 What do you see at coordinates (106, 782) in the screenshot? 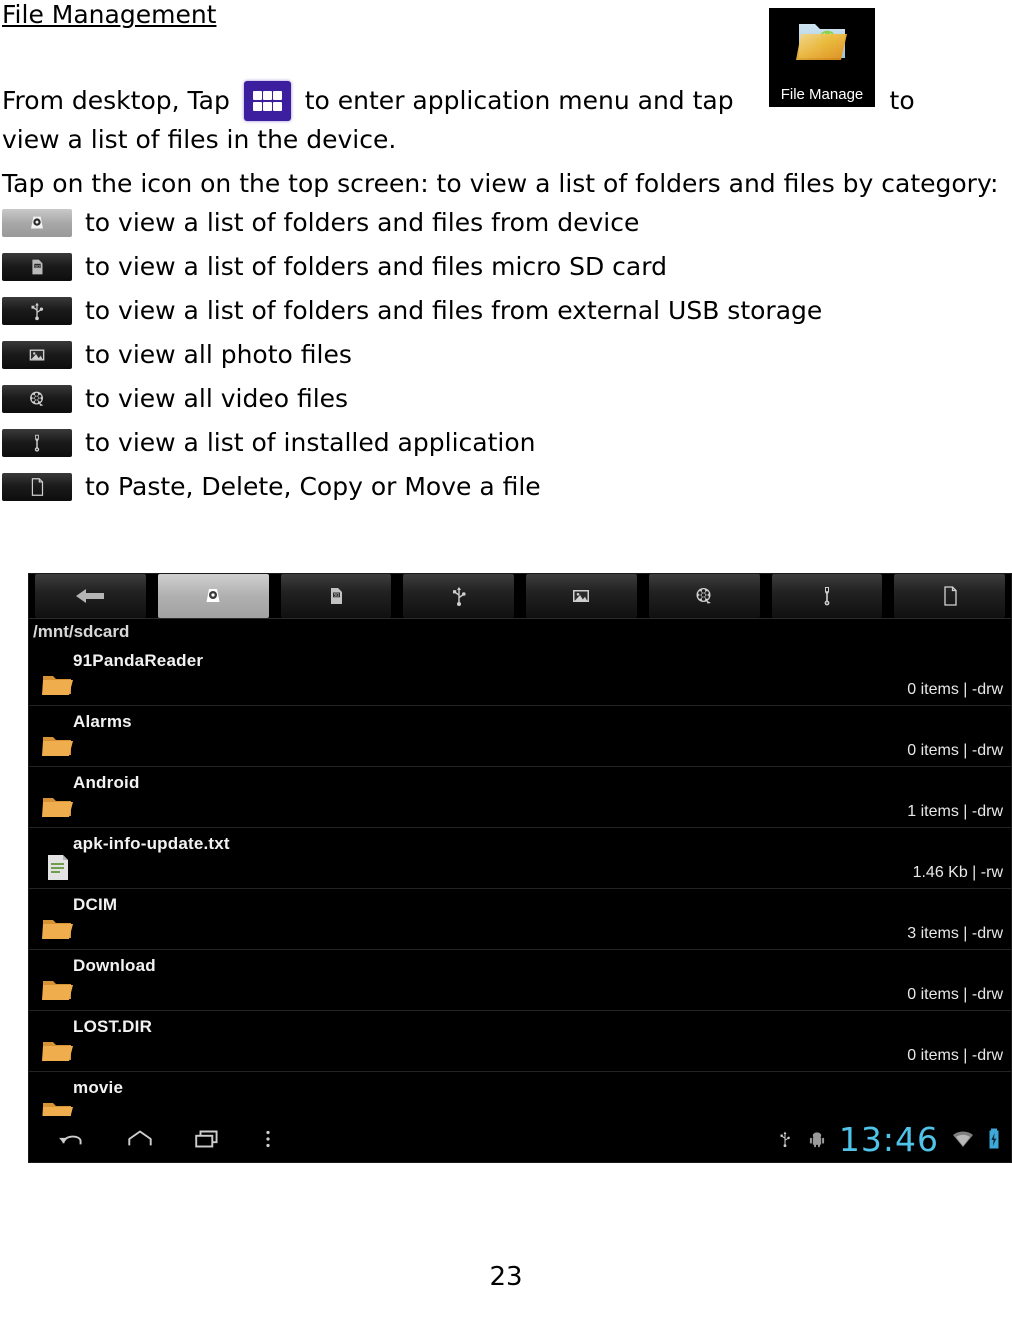
I see `file-name: Android` at bounding box center [106, 782].